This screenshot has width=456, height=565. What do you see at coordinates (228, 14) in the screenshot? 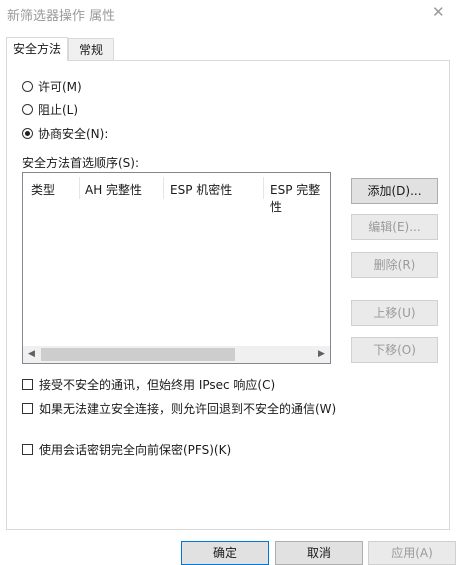
I see `title-bar: 新筛选器操作 属性 ✕` at bounding box center [228, 14].